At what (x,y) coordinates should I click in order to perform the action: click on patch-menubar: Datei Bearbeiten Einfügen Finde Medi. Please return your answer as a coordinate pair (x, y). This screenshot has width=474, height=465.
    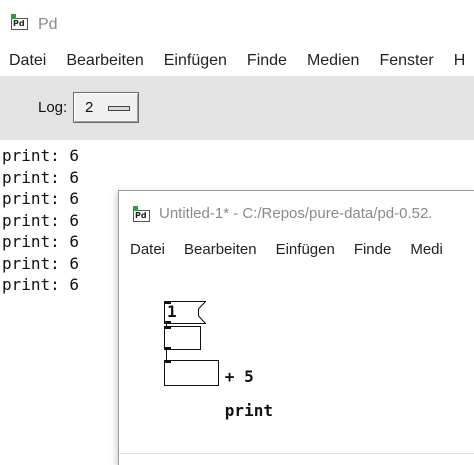
    Looking at the image, I should click on (286, 249).